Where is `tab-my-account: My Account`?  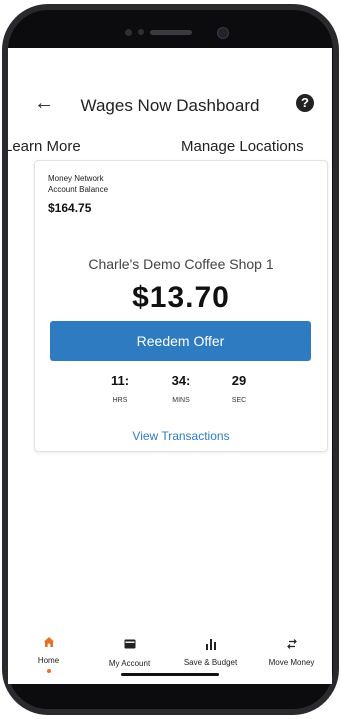 tab-my-account: My Account is located at coordinates (129, 652).